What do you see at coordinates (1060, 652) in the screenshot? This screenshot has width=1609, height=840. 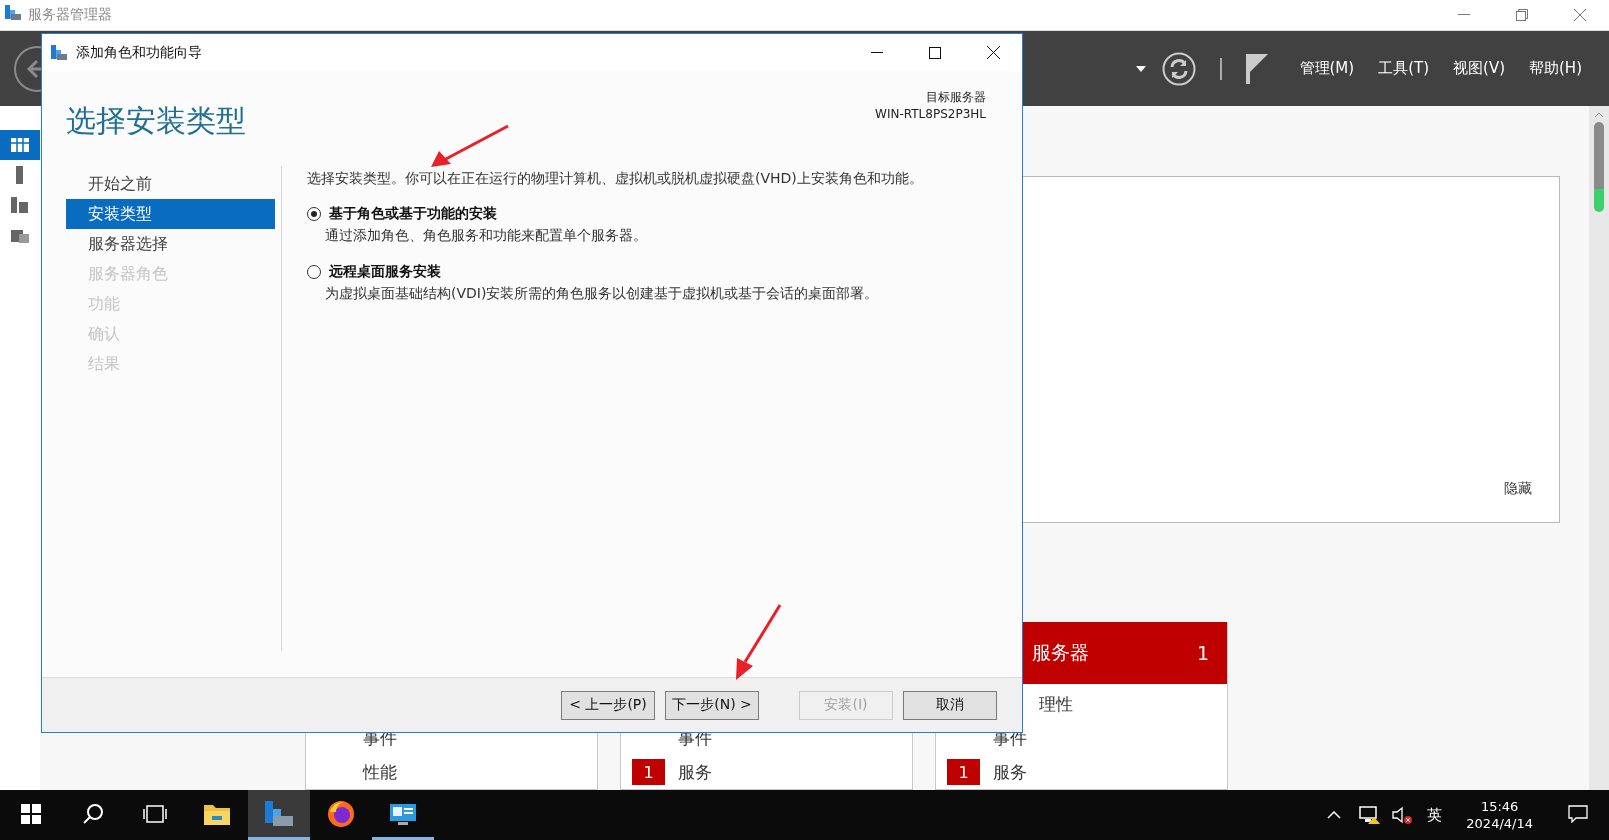 I see `tile-title: 服务器` at bounding box center [1060, 652].